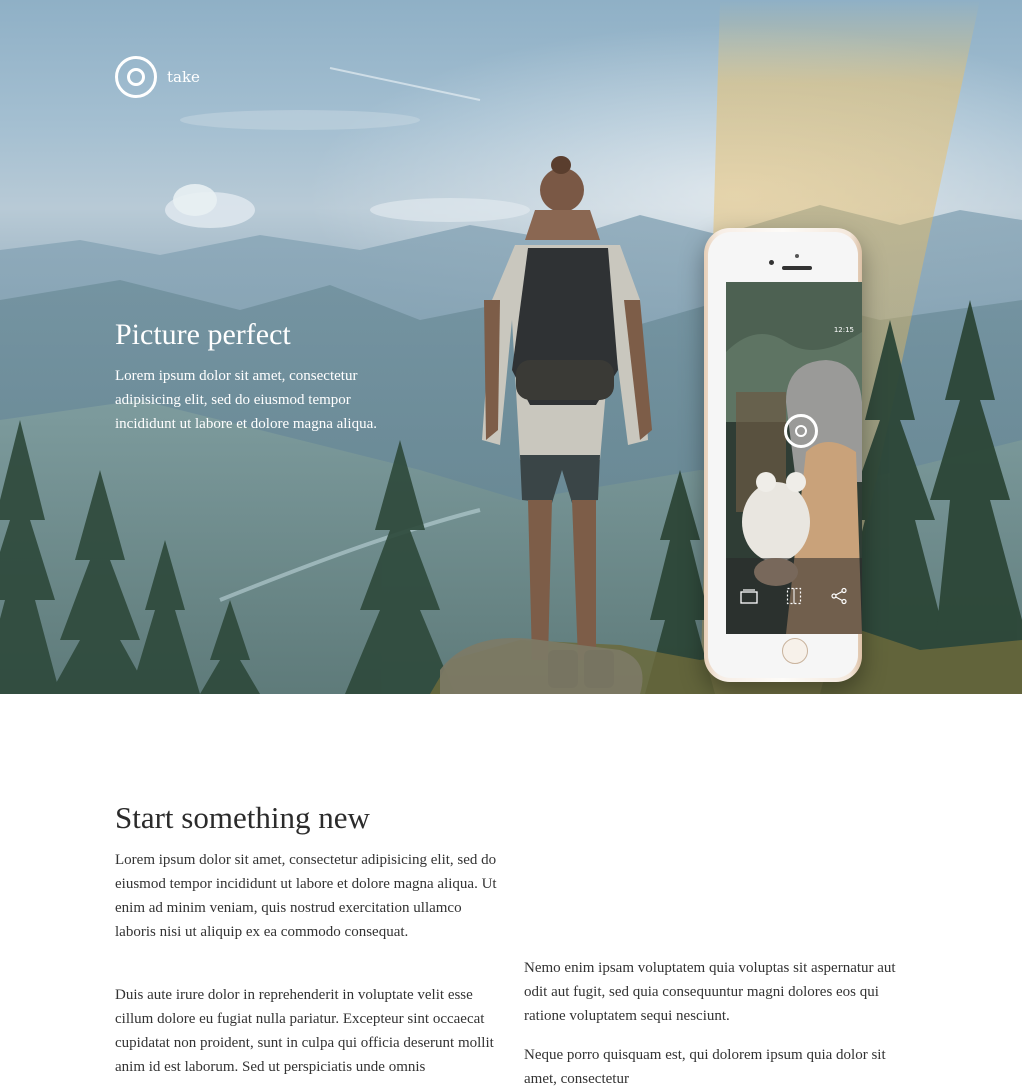 This screenshot has width=1022, height=1091. Describe the element at coordinates (795, 651) in the screenshot. I see `phone-home-button` at that location.